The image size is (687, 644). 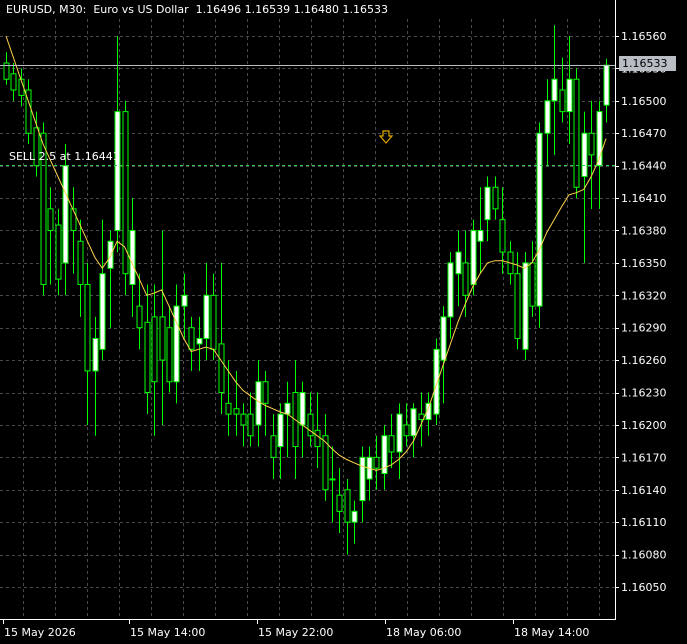 What do you see at coordinates (644, 393) in the screenshot?
I see `price-tick-label: 1.16230` at bounding box center [644, 393].